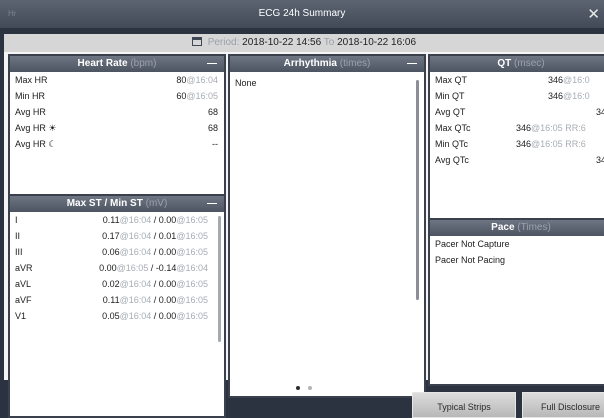 Image resolution: width=604 pixels, height=418 pixels. Describe the element at coordinates (30, 144) in the screenshot. I see `hr-avg-night-label: Avg HR` at that location.